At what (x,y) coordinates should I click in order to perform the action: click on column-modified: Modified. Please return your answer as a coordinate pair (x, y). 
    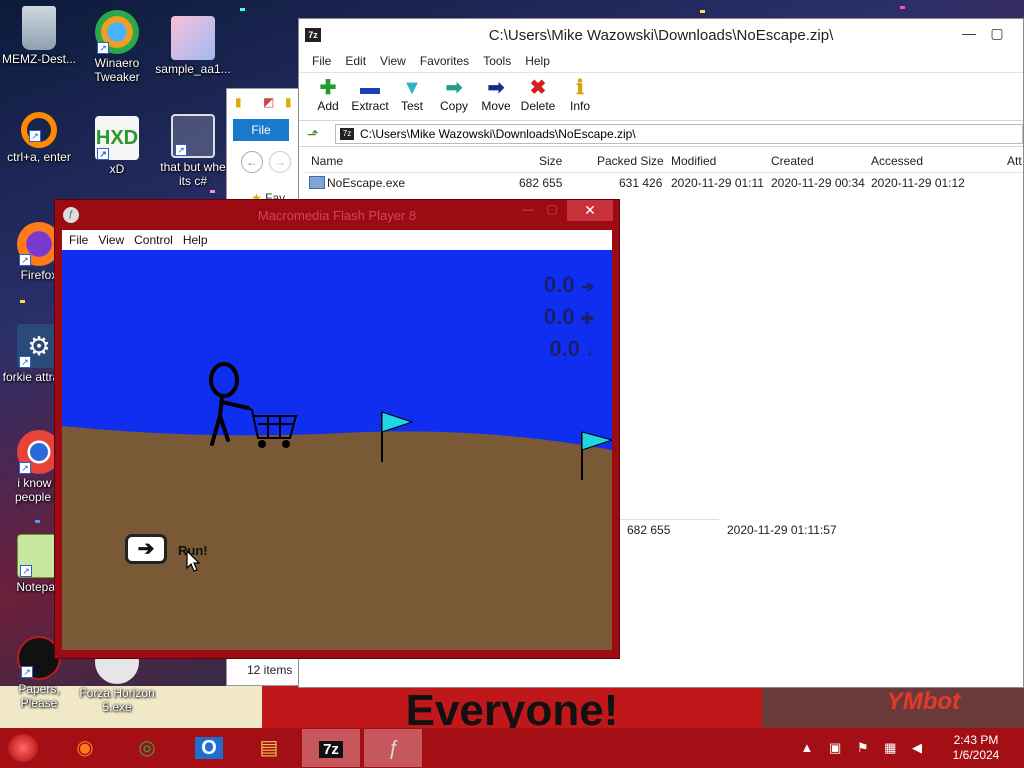
    Looking at the image, I should click on (693, 161).